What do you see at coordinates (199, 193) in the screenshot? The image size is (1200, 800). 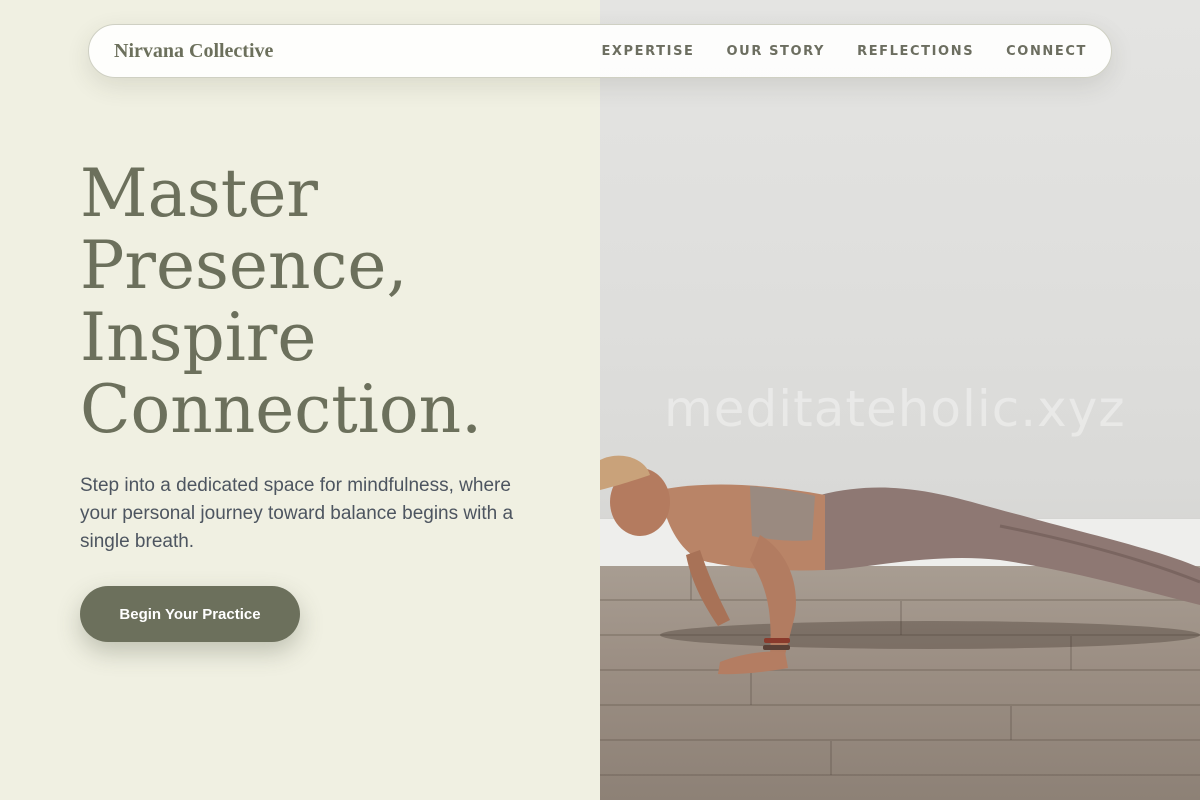 I see `hero-title-line: Master` at bounding box center [199, 193].